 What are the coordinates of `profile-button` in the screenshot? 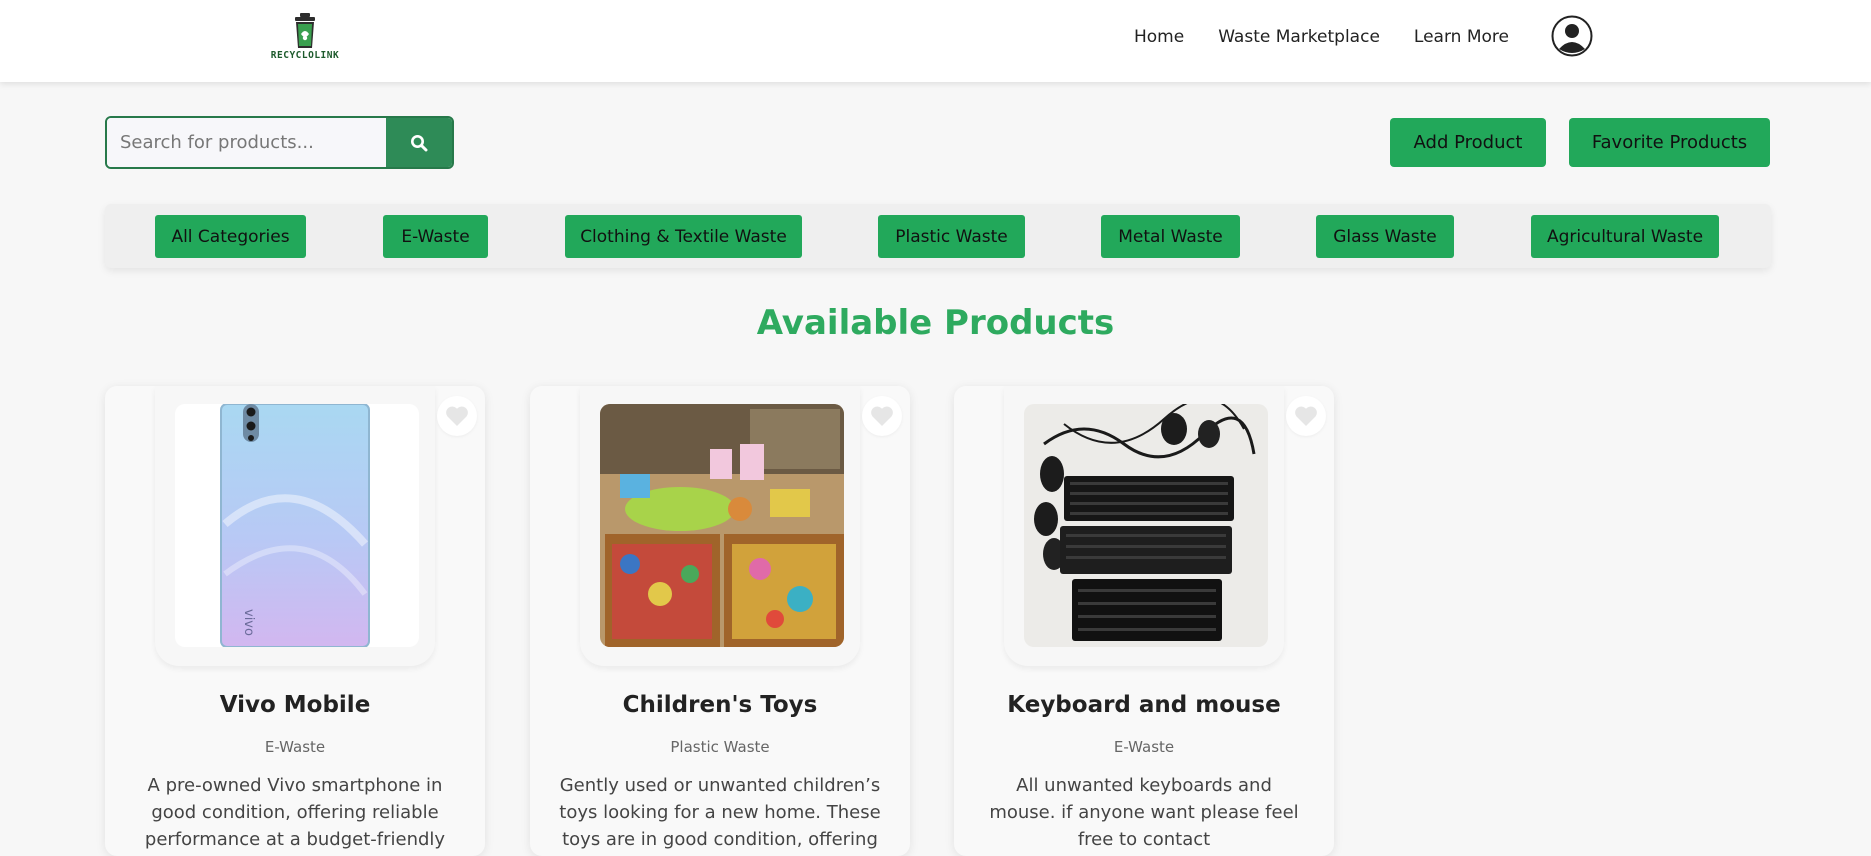 It's located at (1572, 36).